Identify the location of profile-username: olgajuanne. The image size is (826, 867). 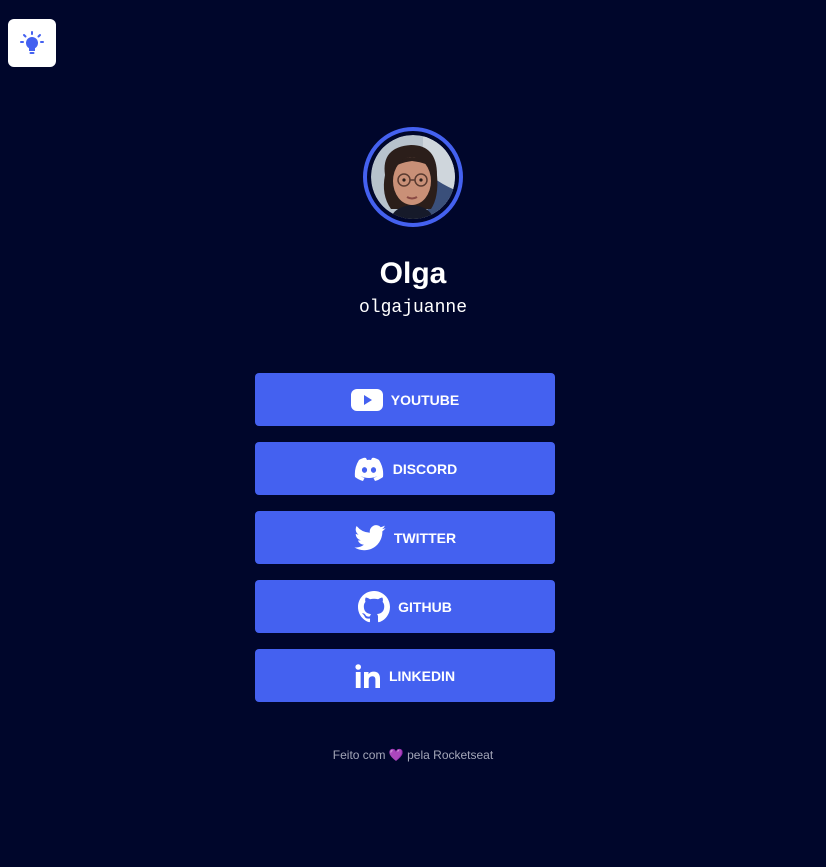
(413, 308).